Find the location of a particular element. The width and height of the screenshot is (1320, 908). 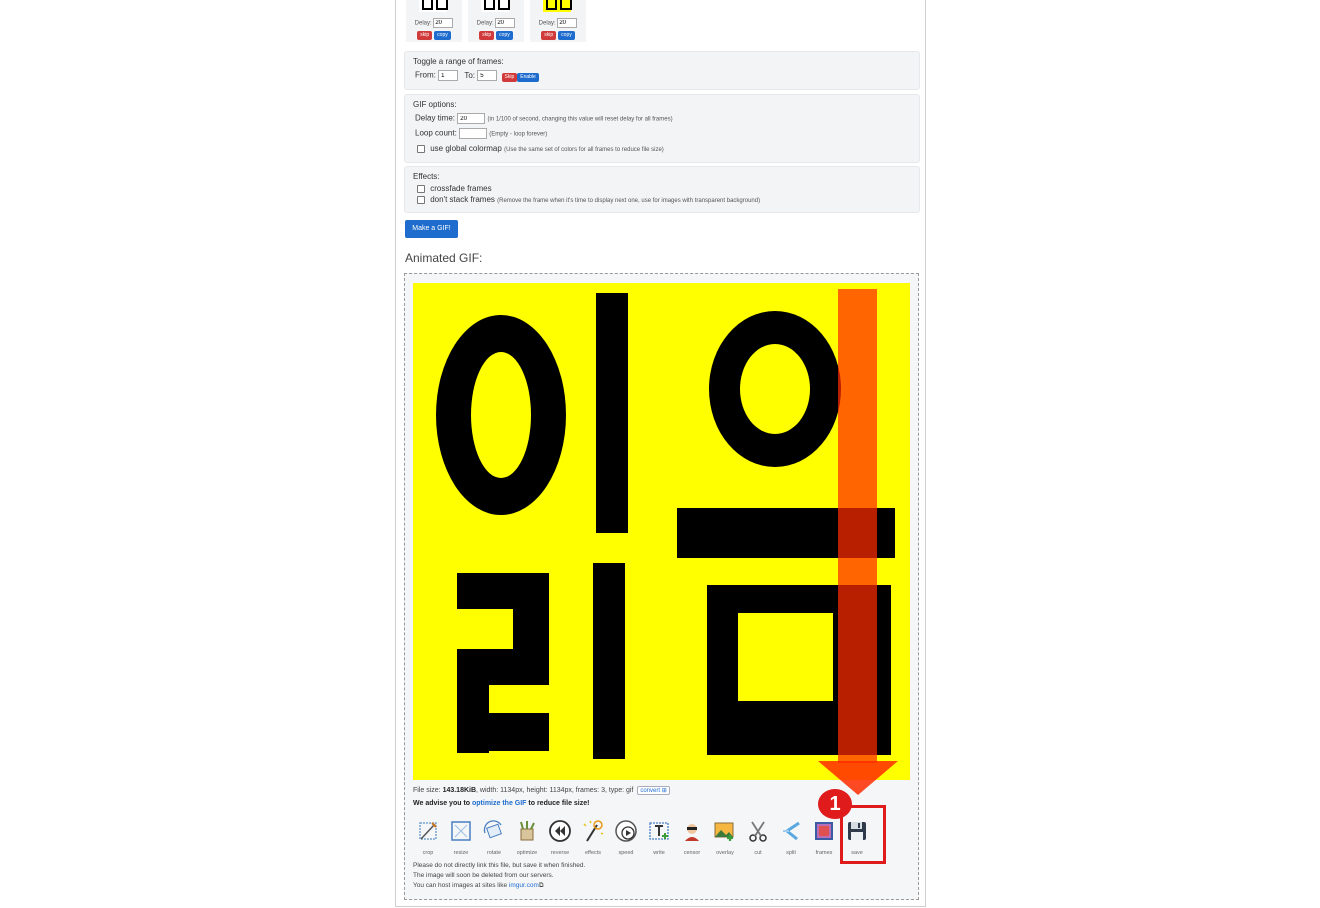

tool-label: overlay is located at coordinates (725, 853).